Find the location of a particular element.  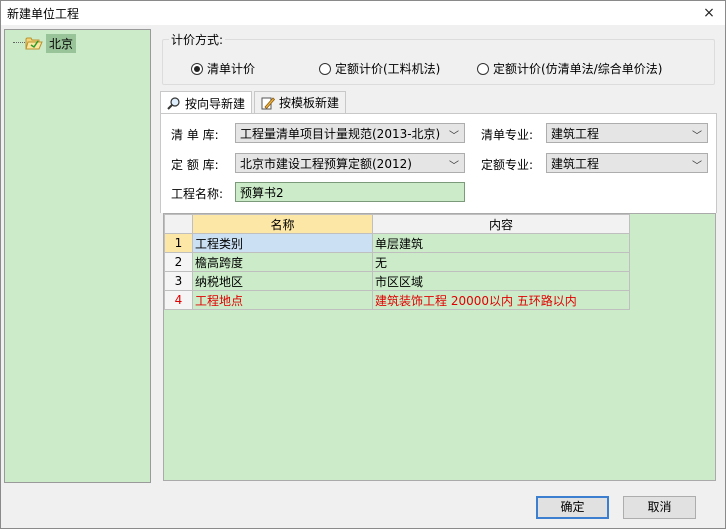

radio-quota-labor: 定额计价(工料机法) is located at coordinates (379, 68).